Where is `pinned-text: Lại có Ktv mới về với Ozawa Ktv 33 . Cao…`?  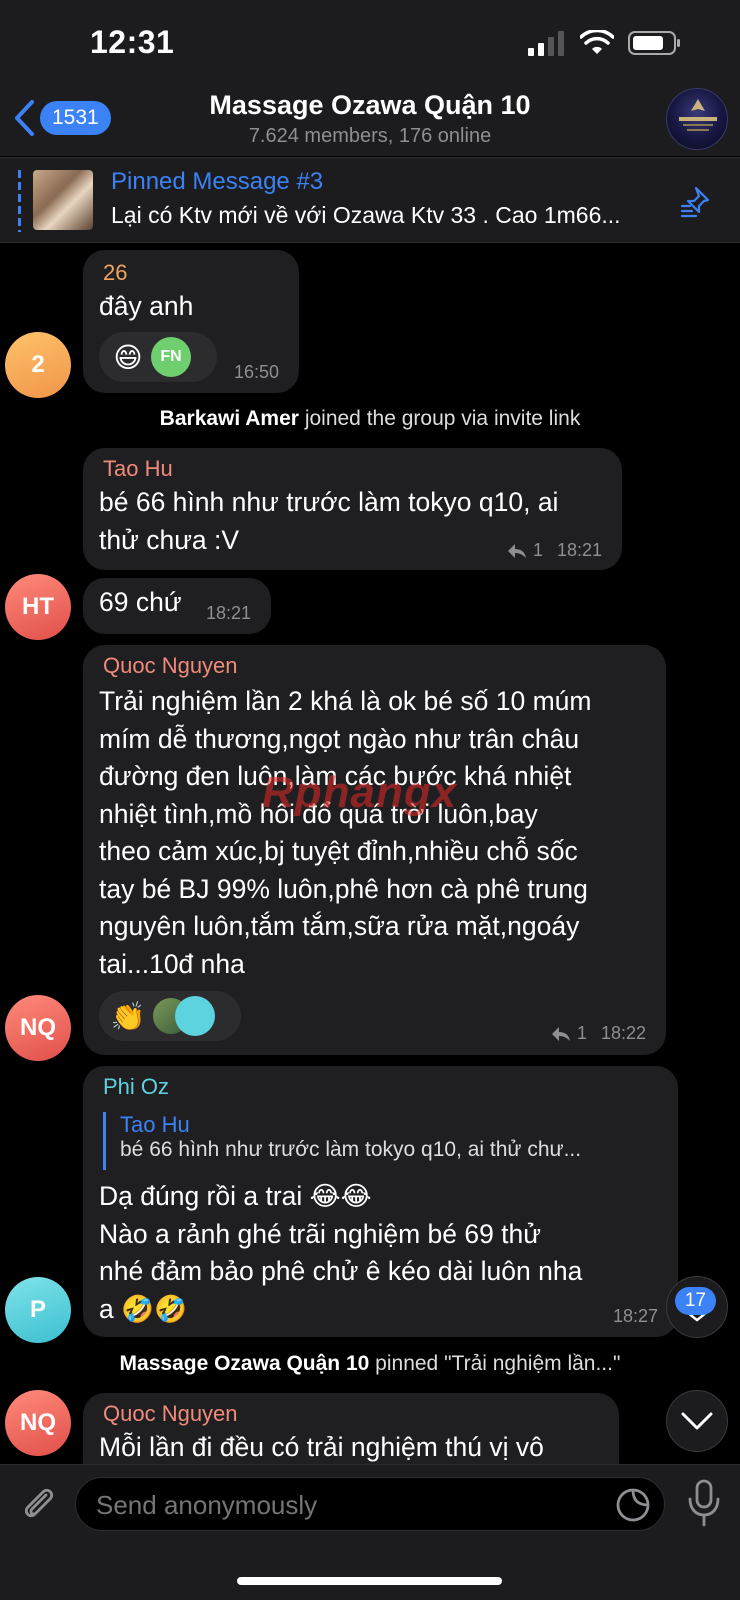 pinned-text: Lại có Ktv mới về với Ozawa Ktv 33 . Cao… is located at coordinates (366, 215).